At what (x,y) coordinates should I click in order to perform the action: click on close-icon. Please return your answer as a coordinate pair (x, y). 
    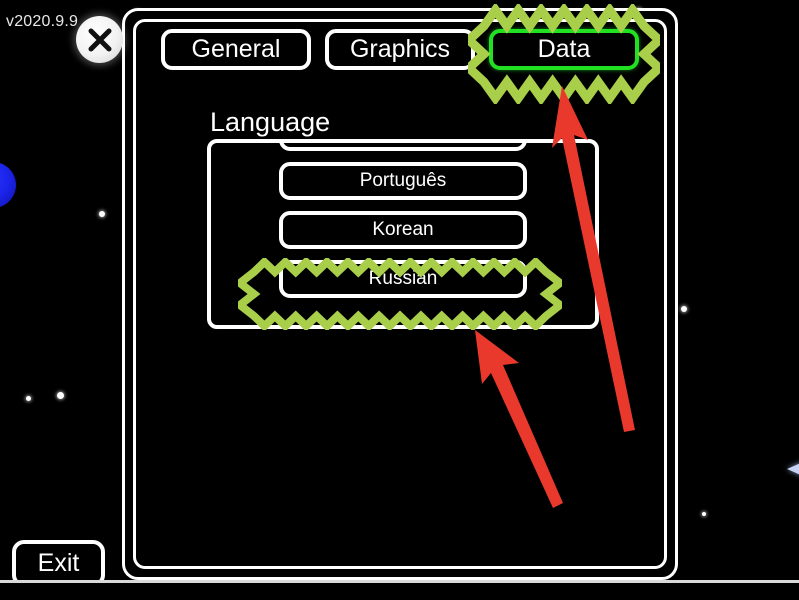
    Looking at the image, I should click on (99, 39).